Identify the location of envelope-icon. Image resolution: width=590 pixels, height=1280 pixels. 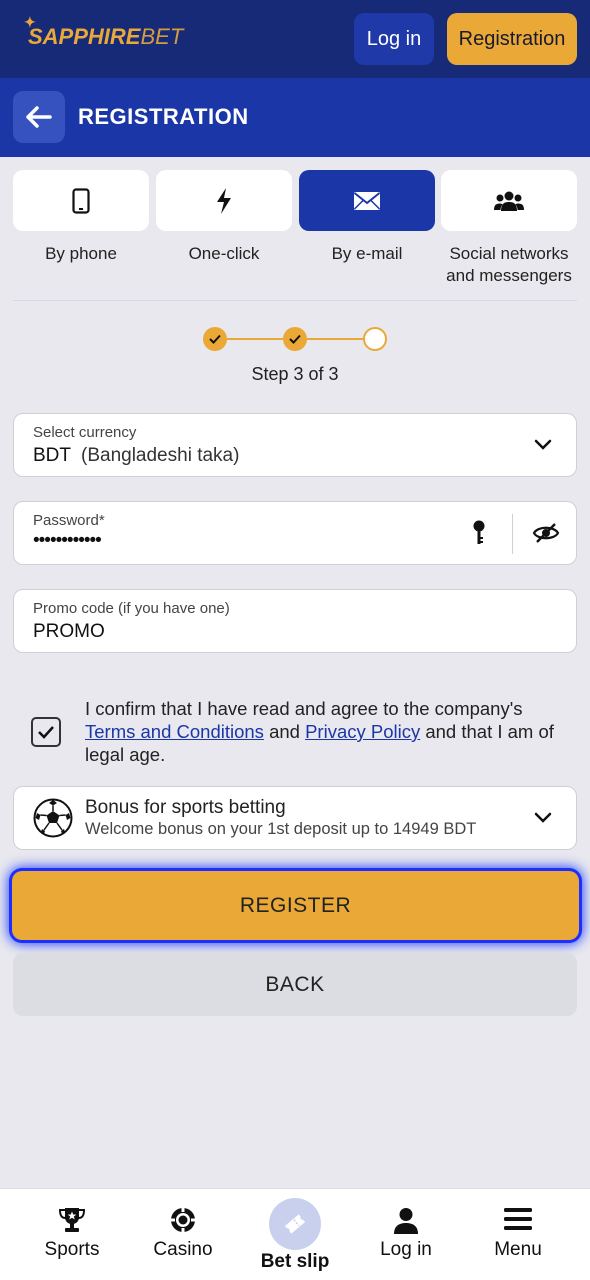
(367, 200).